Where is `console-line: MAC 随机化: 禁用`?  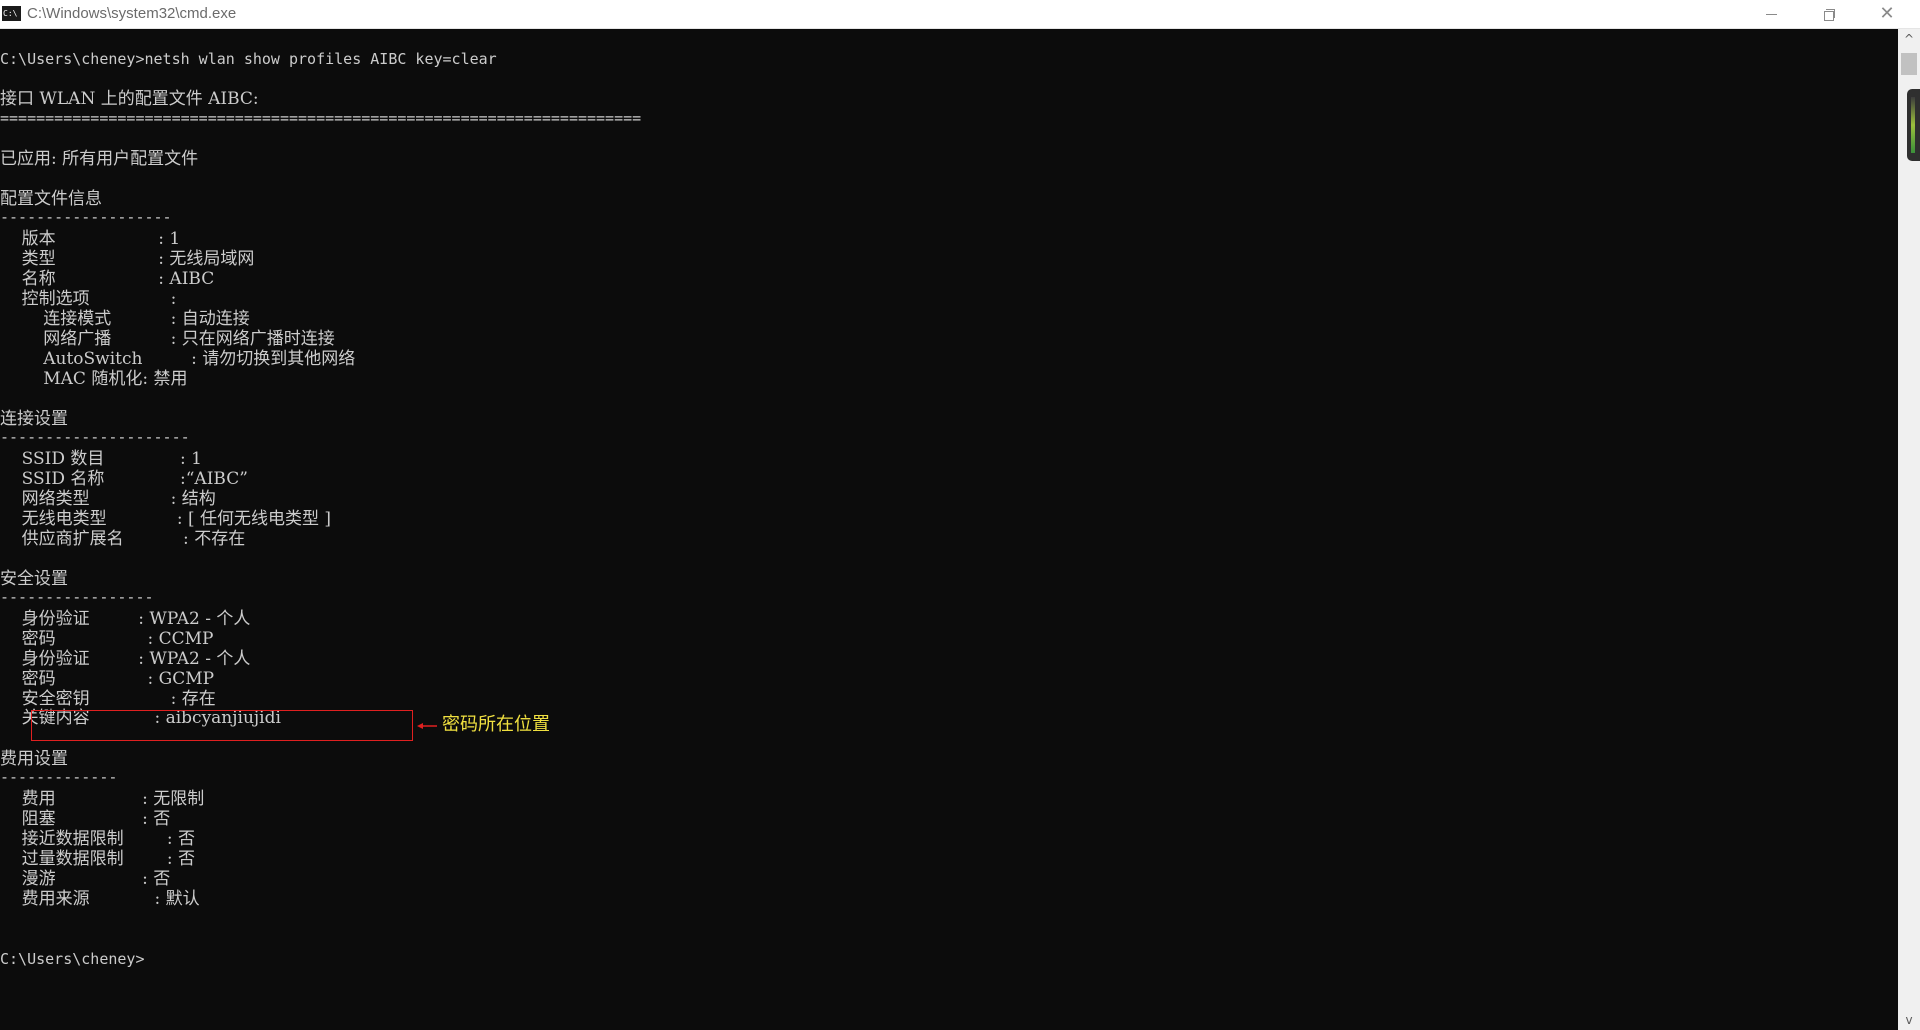
console-line: MAC 随机化: 禁用 is located at coordinates (94, 379).